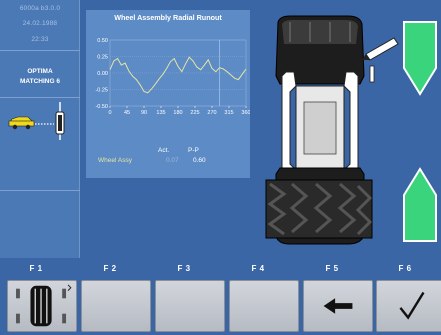 Image resolution: width=441 pixels, height=335 pixels. What do you see at coordinates (177, 113) in the screenshot?
I see `x-tick-label: 180` at bounding box center [177, 113].